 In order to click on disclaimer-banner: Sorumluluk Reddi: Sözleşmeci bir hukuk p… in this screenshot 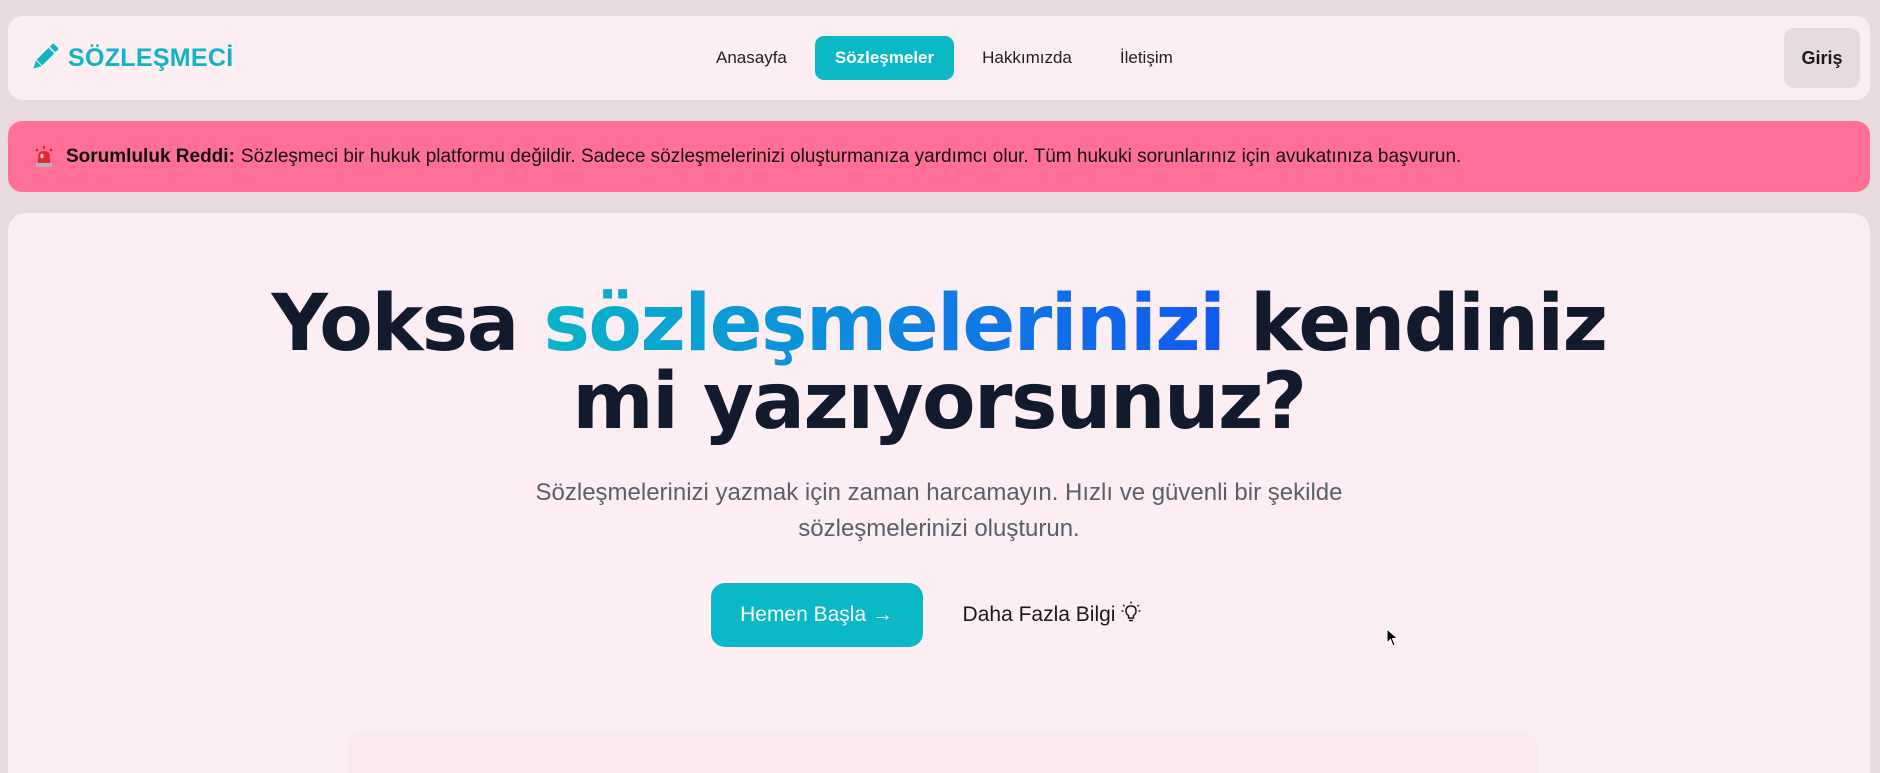, I will do `click(939, 156)`.